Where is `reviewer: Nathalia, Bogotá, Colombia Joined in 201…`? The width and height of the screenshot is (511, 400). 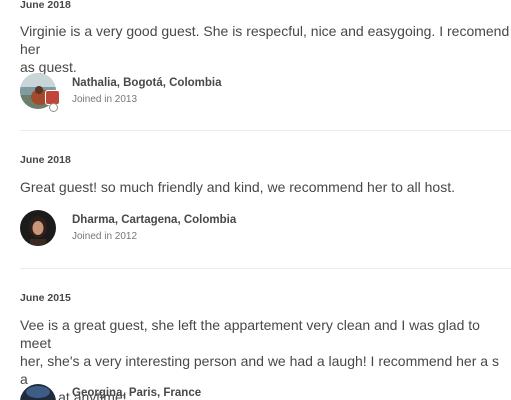 reviewer: Nathalia, Bogotá, Colombia Joined in 201… is located at coordinates (121, 92).